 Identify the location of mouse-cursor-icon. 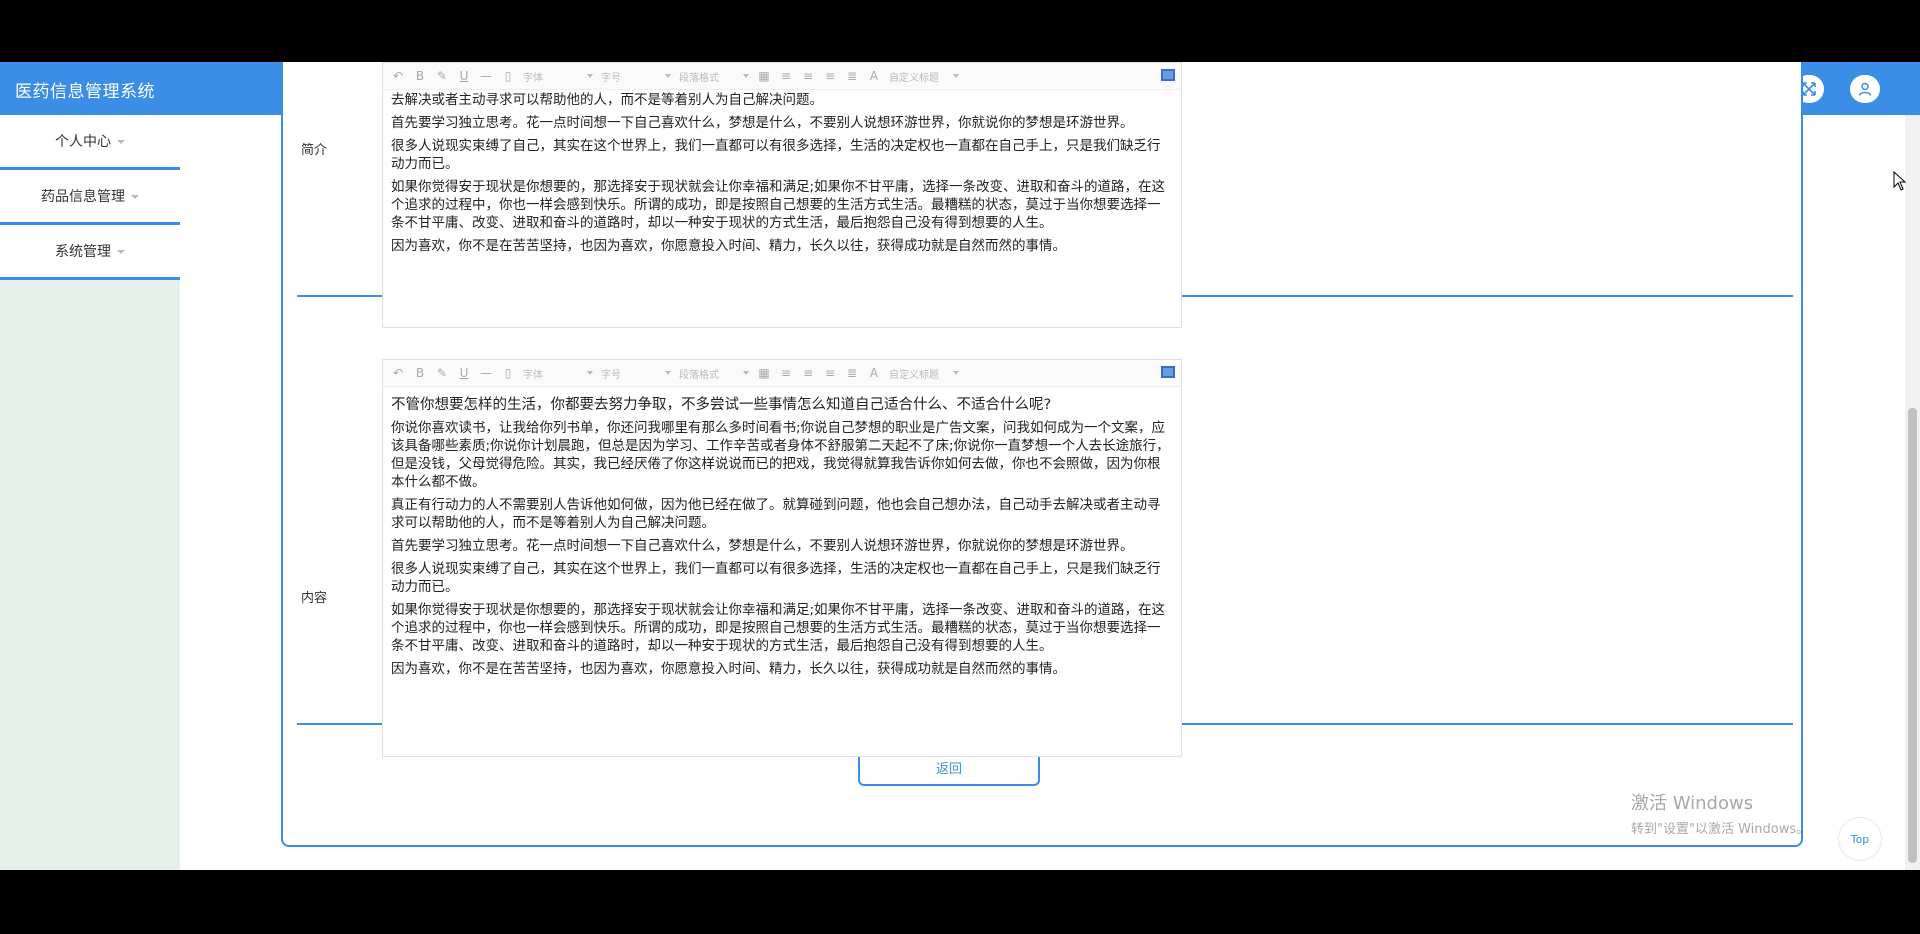
(1900, 181).